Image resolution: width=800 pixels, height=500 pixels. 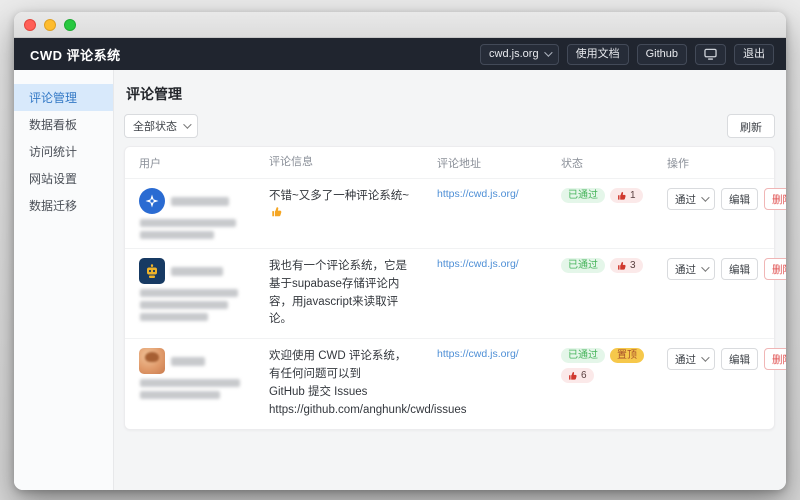 I want to click on user-site-redacted, so click(x=184, y=305).